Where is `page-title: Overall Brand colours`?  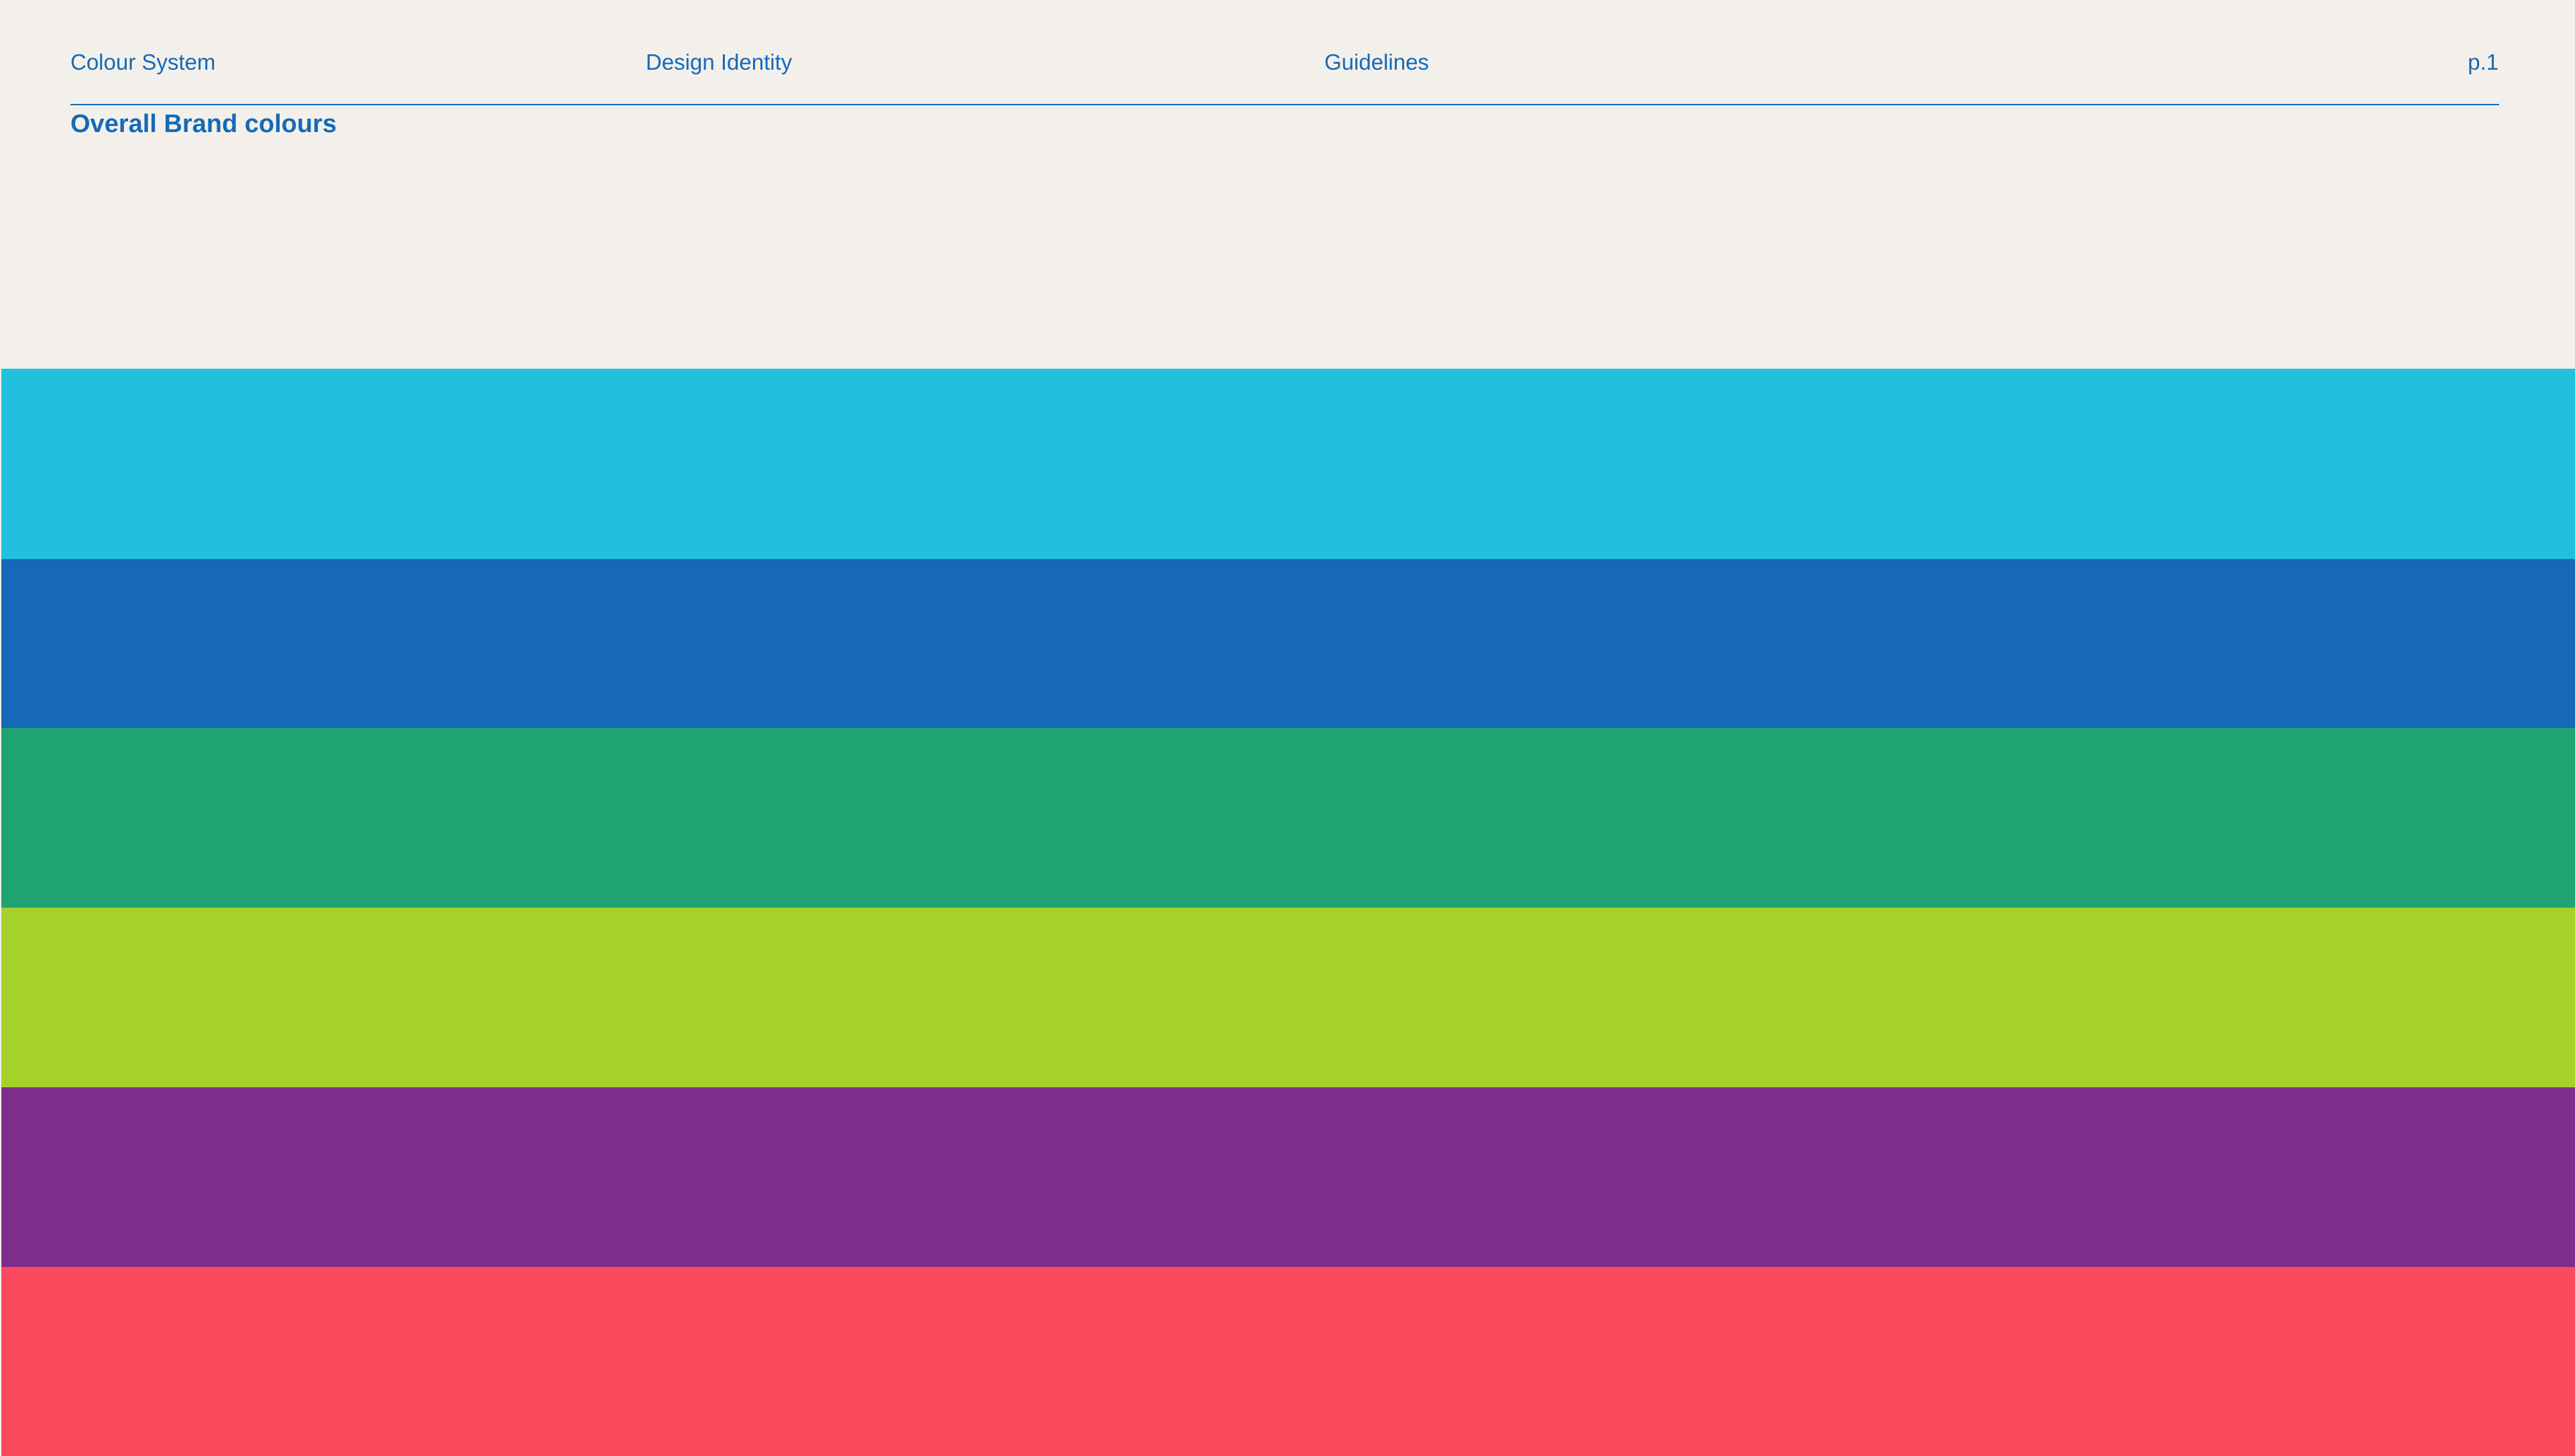
page-title: Overall Brand colours is located at coordinates (203, 124).